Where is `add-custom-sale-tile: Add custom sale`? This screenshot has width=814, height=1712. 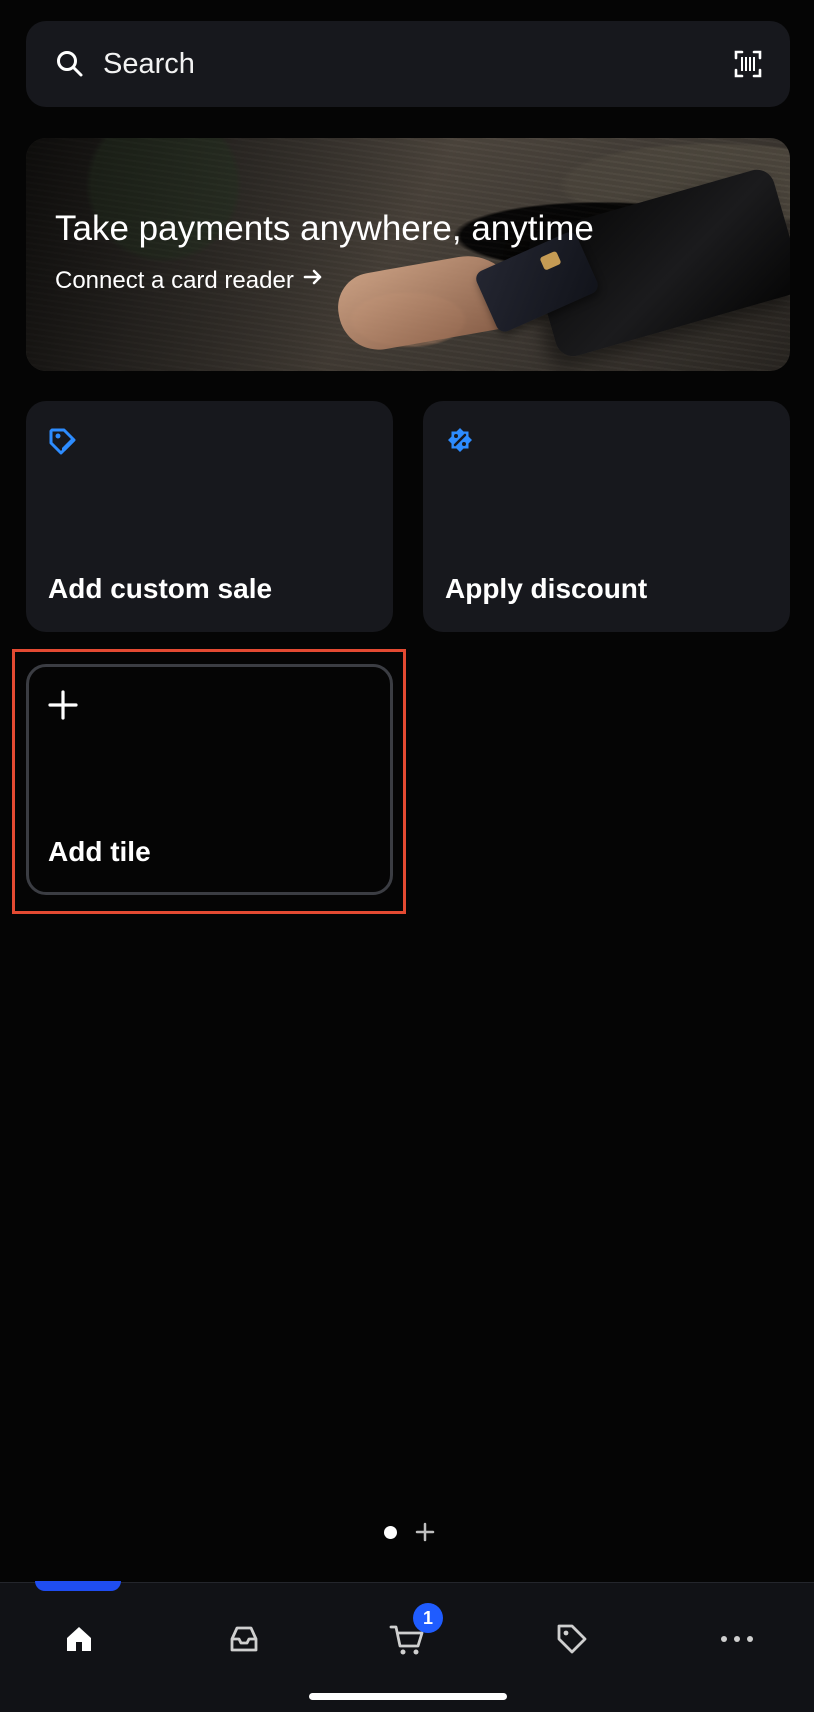 add-custom-sale-tile: Add custom sale is located at coordinates (209, 516).